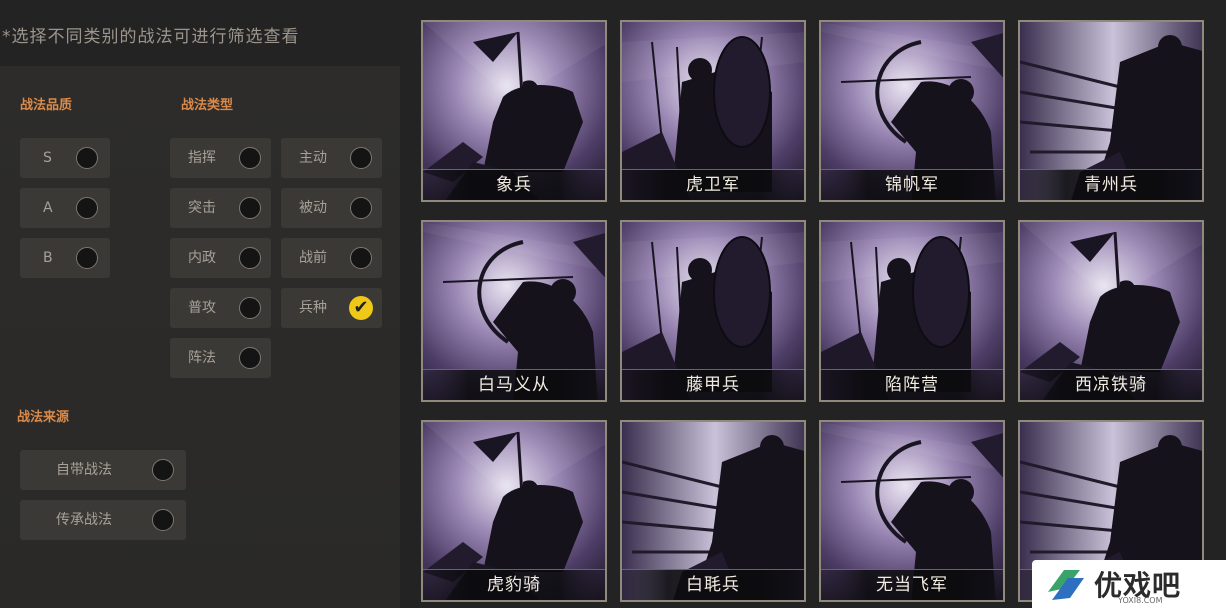 This screenshot has height=608, width=1226. I want to click on quality-title: 战法品质, so click(46, 105).